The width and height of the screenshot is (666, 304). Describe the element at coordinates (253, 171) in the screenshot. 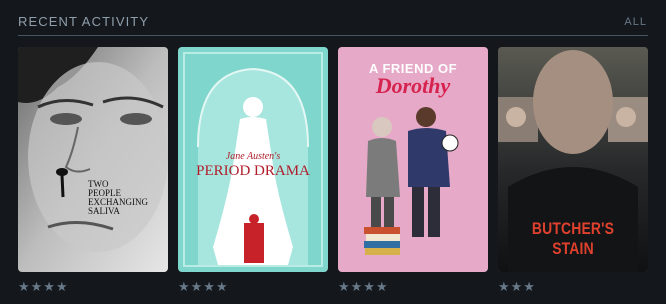

I see `poster-main-title: PERIOD DRAMA` at that location.